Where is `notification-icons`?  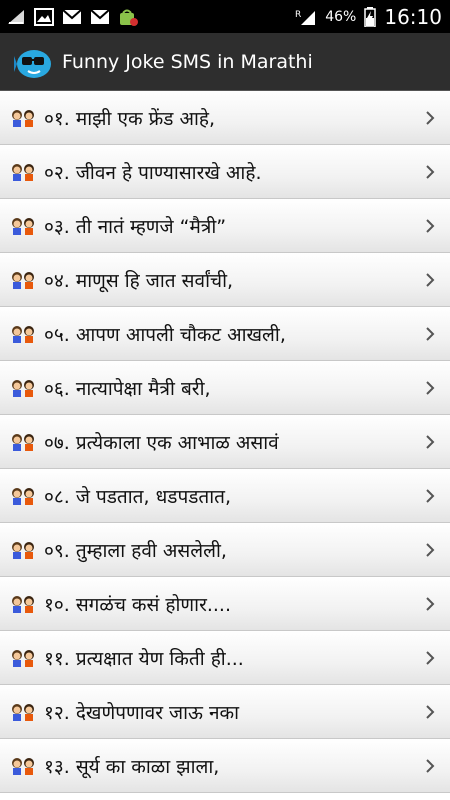 notification-icons is located at coordinates (72, 16).